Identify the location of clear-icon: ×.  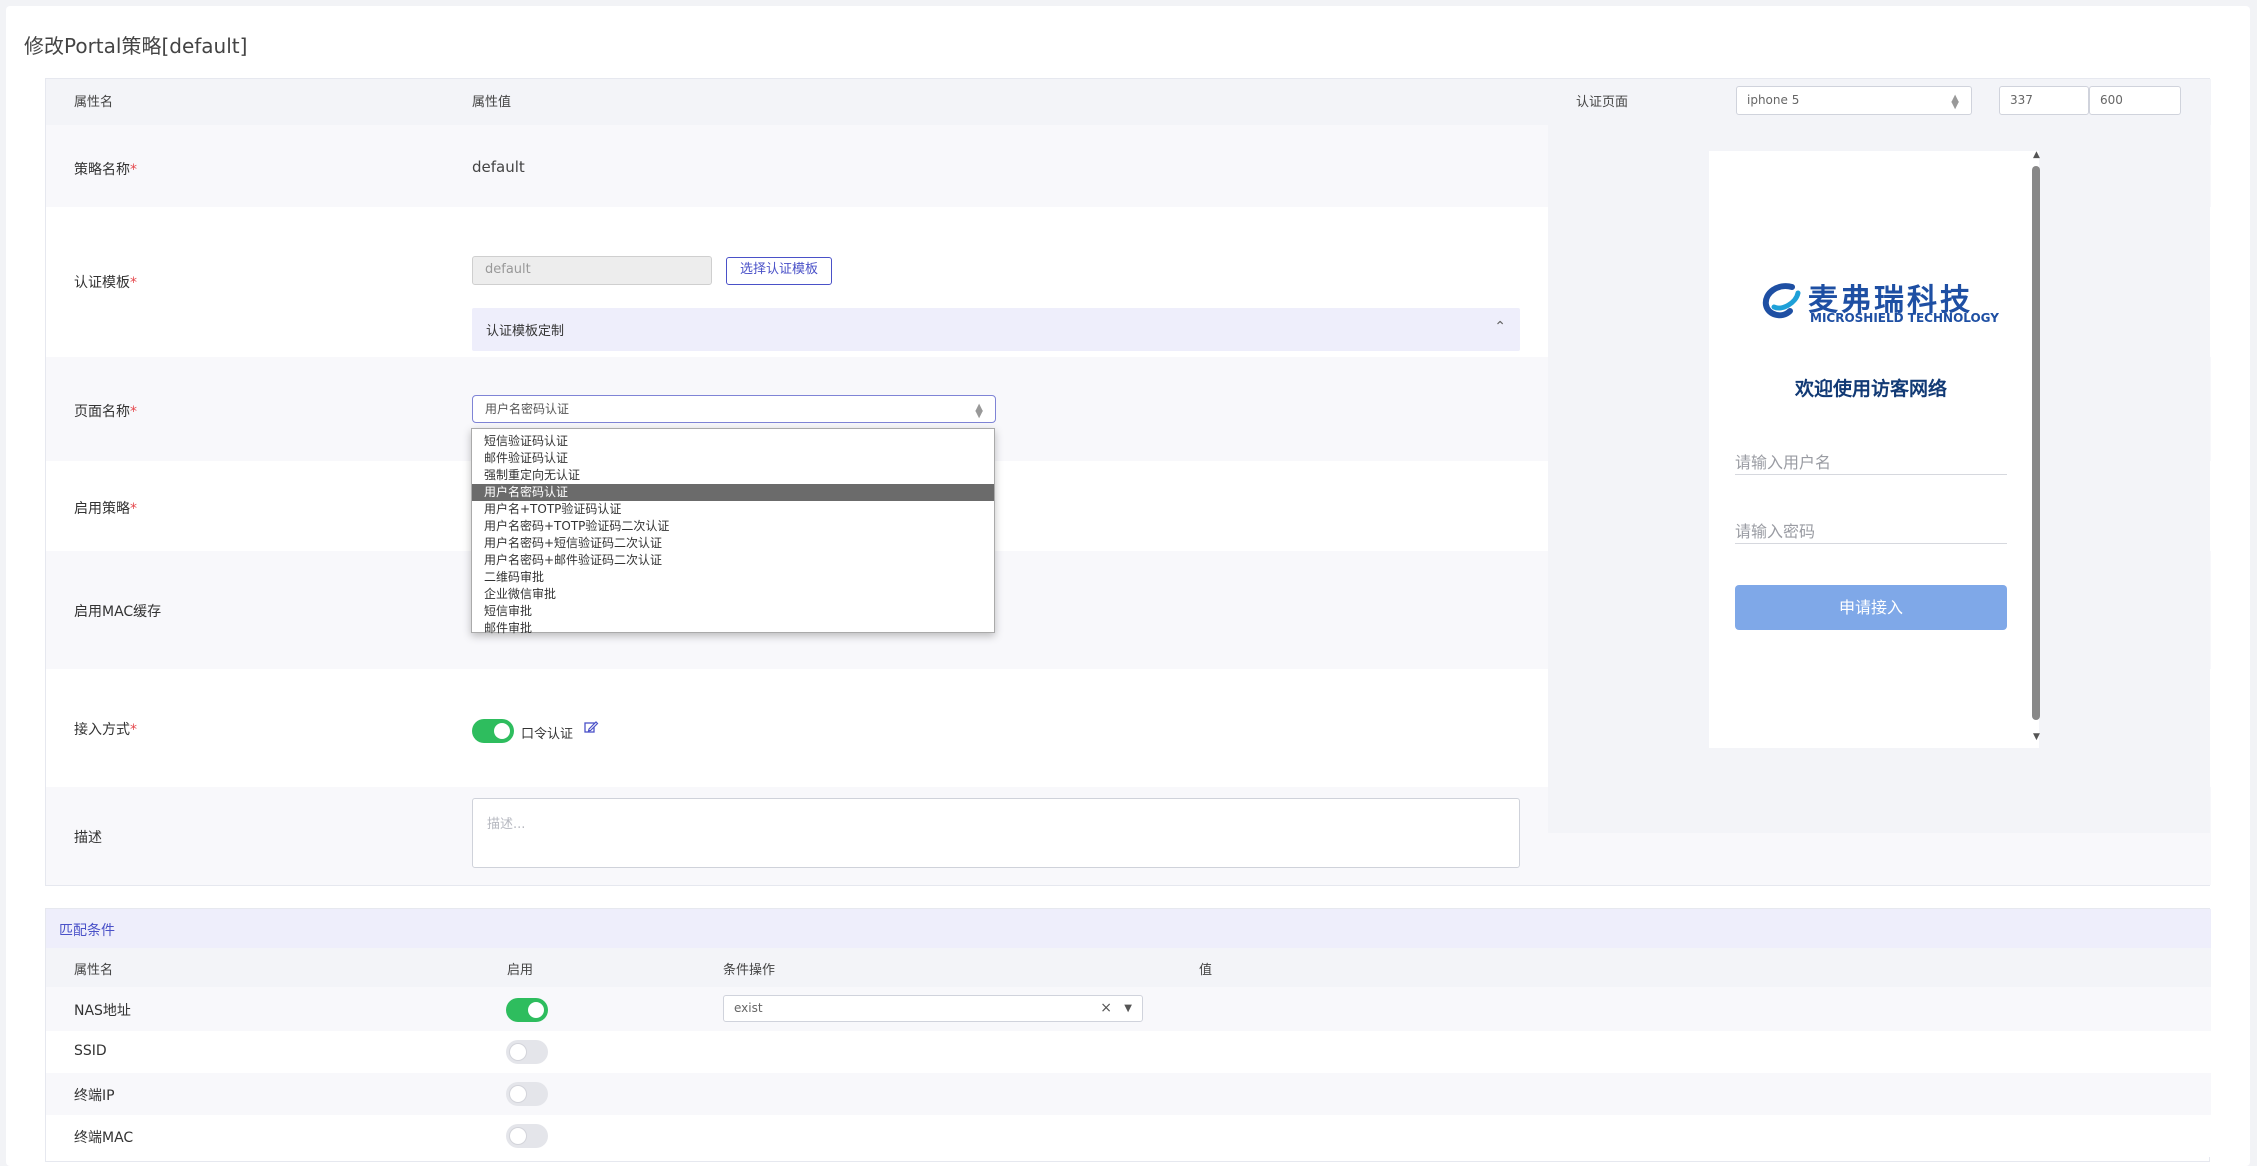
(1106, 1008).